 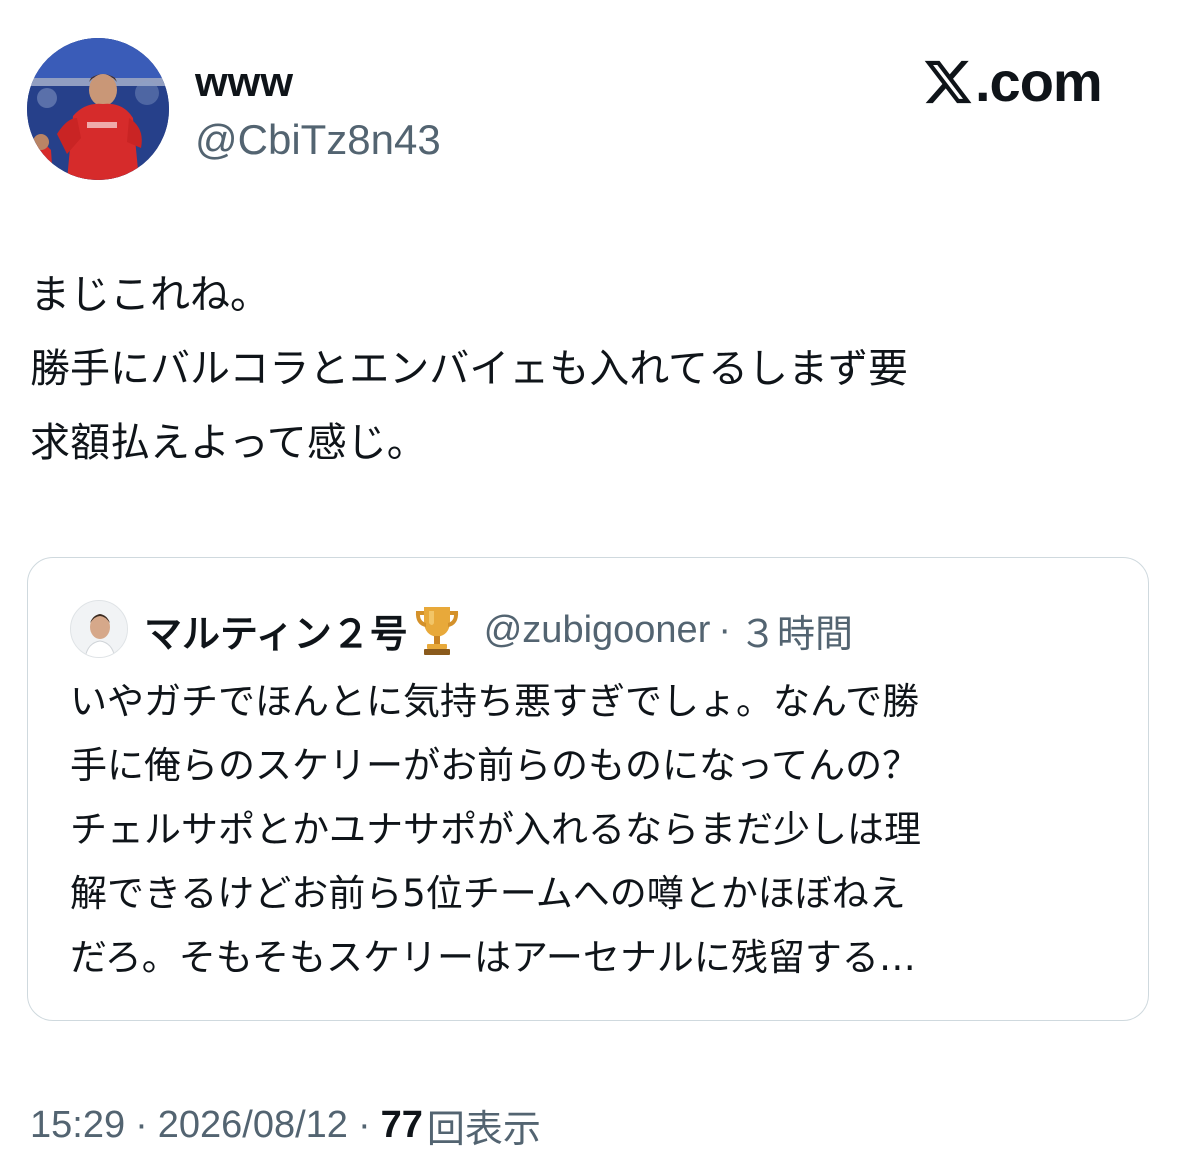 I want to click on author-handle: @CbiTz8n43, so click(x=318, y=140).